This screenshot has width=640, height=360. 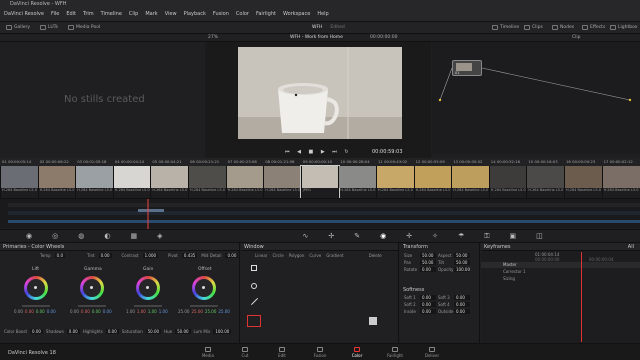 I want to click on shadows-value: 0.00, so click(x=73, y=331).